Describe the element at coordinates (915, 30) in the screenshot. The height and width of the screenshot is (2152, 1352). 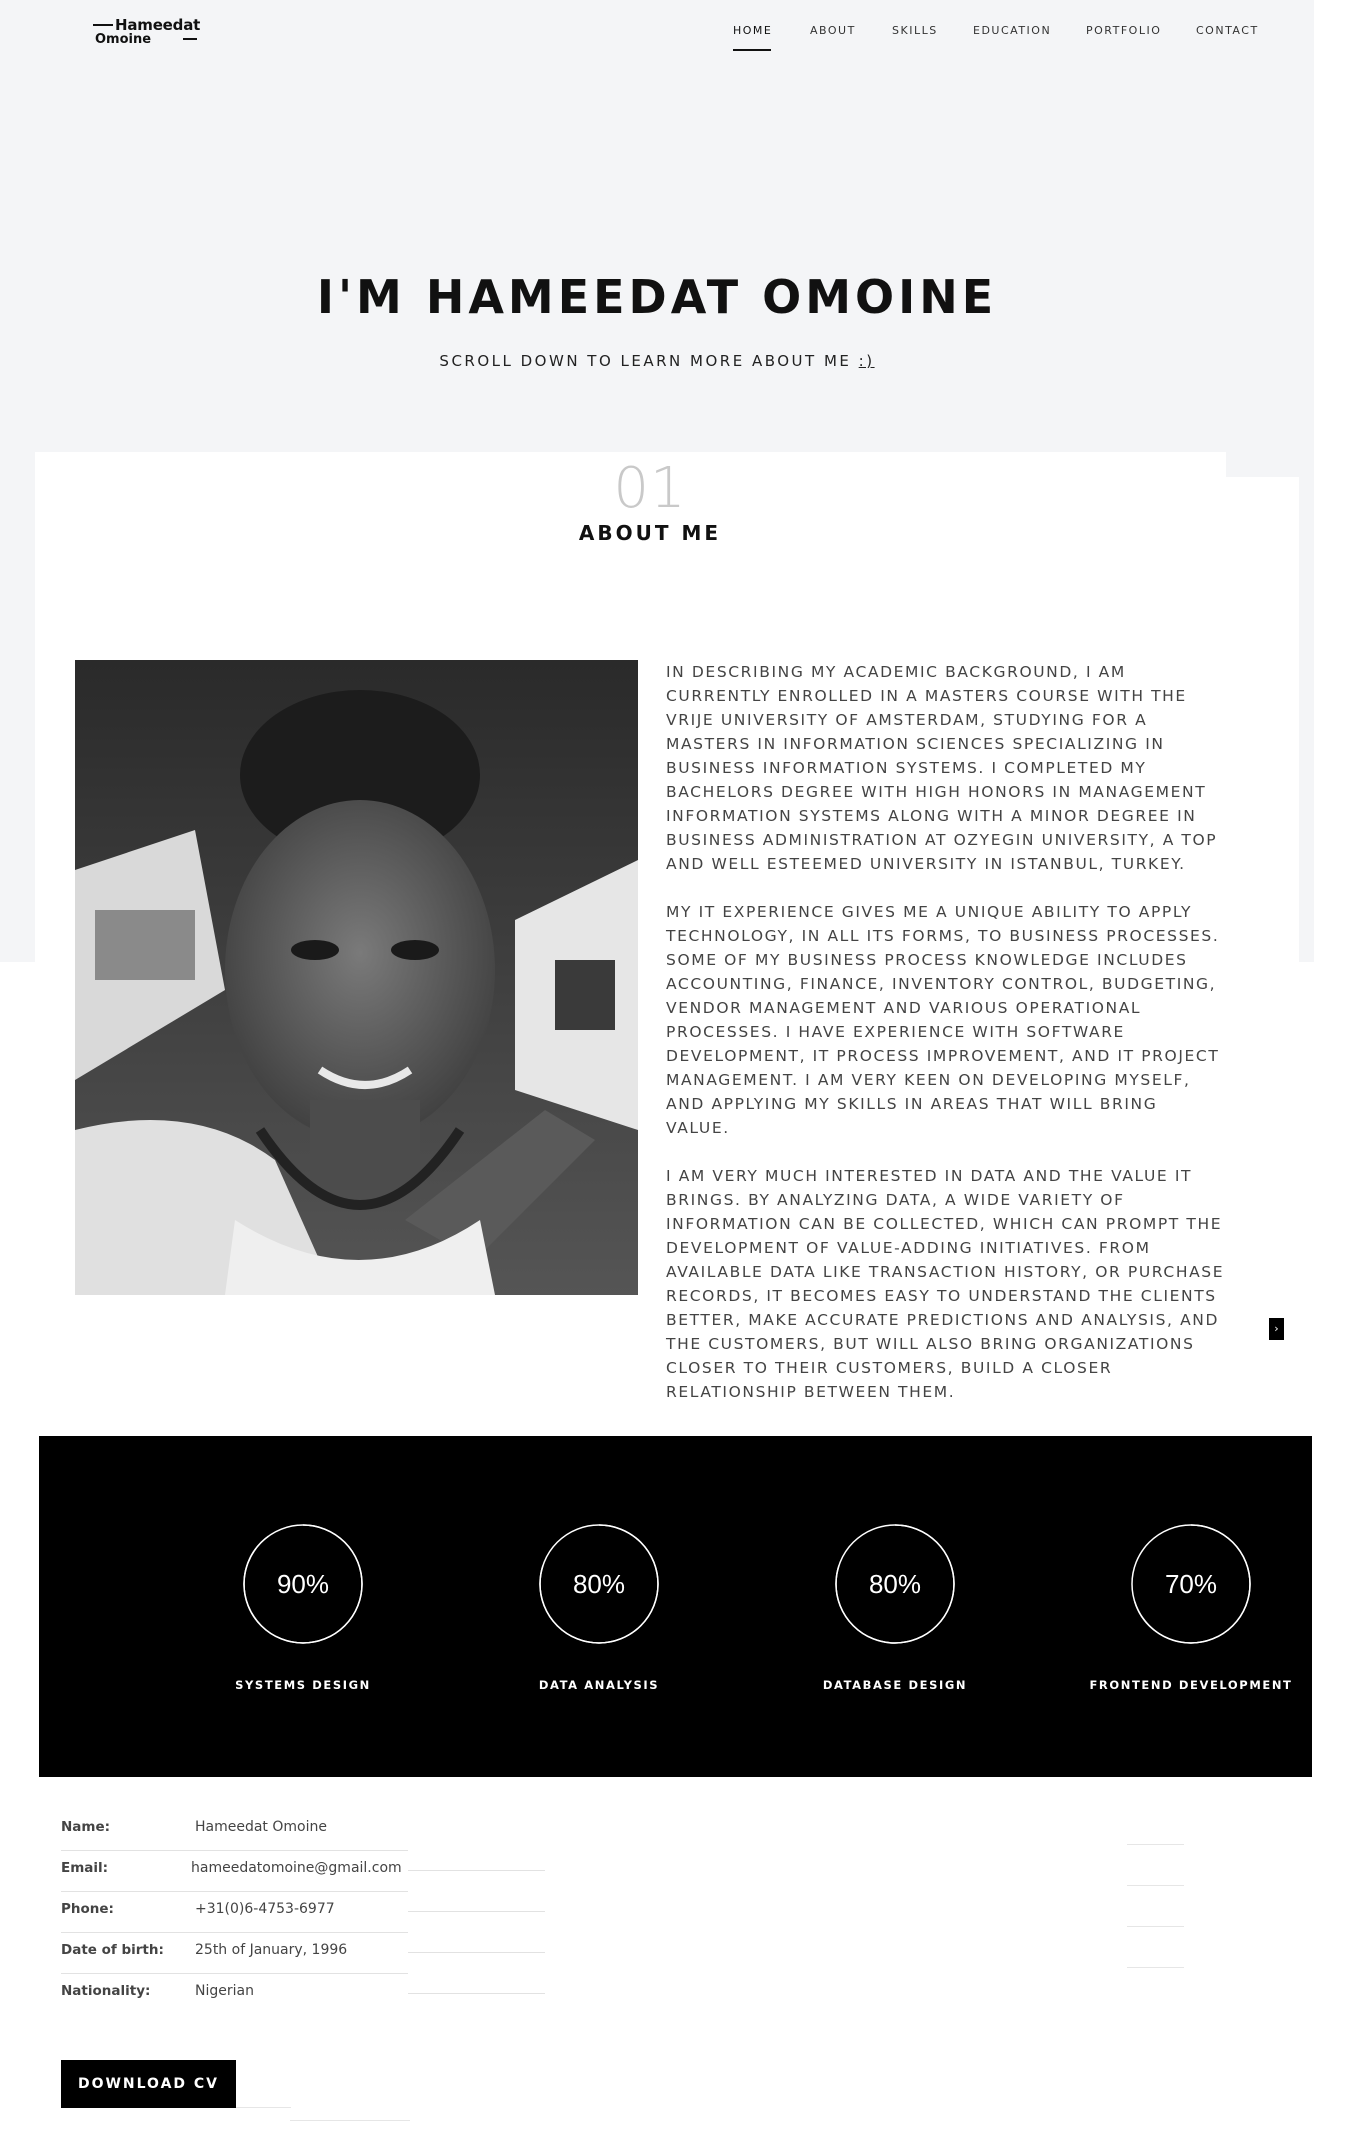
I see `nav-skills: SKILLS` at that location.